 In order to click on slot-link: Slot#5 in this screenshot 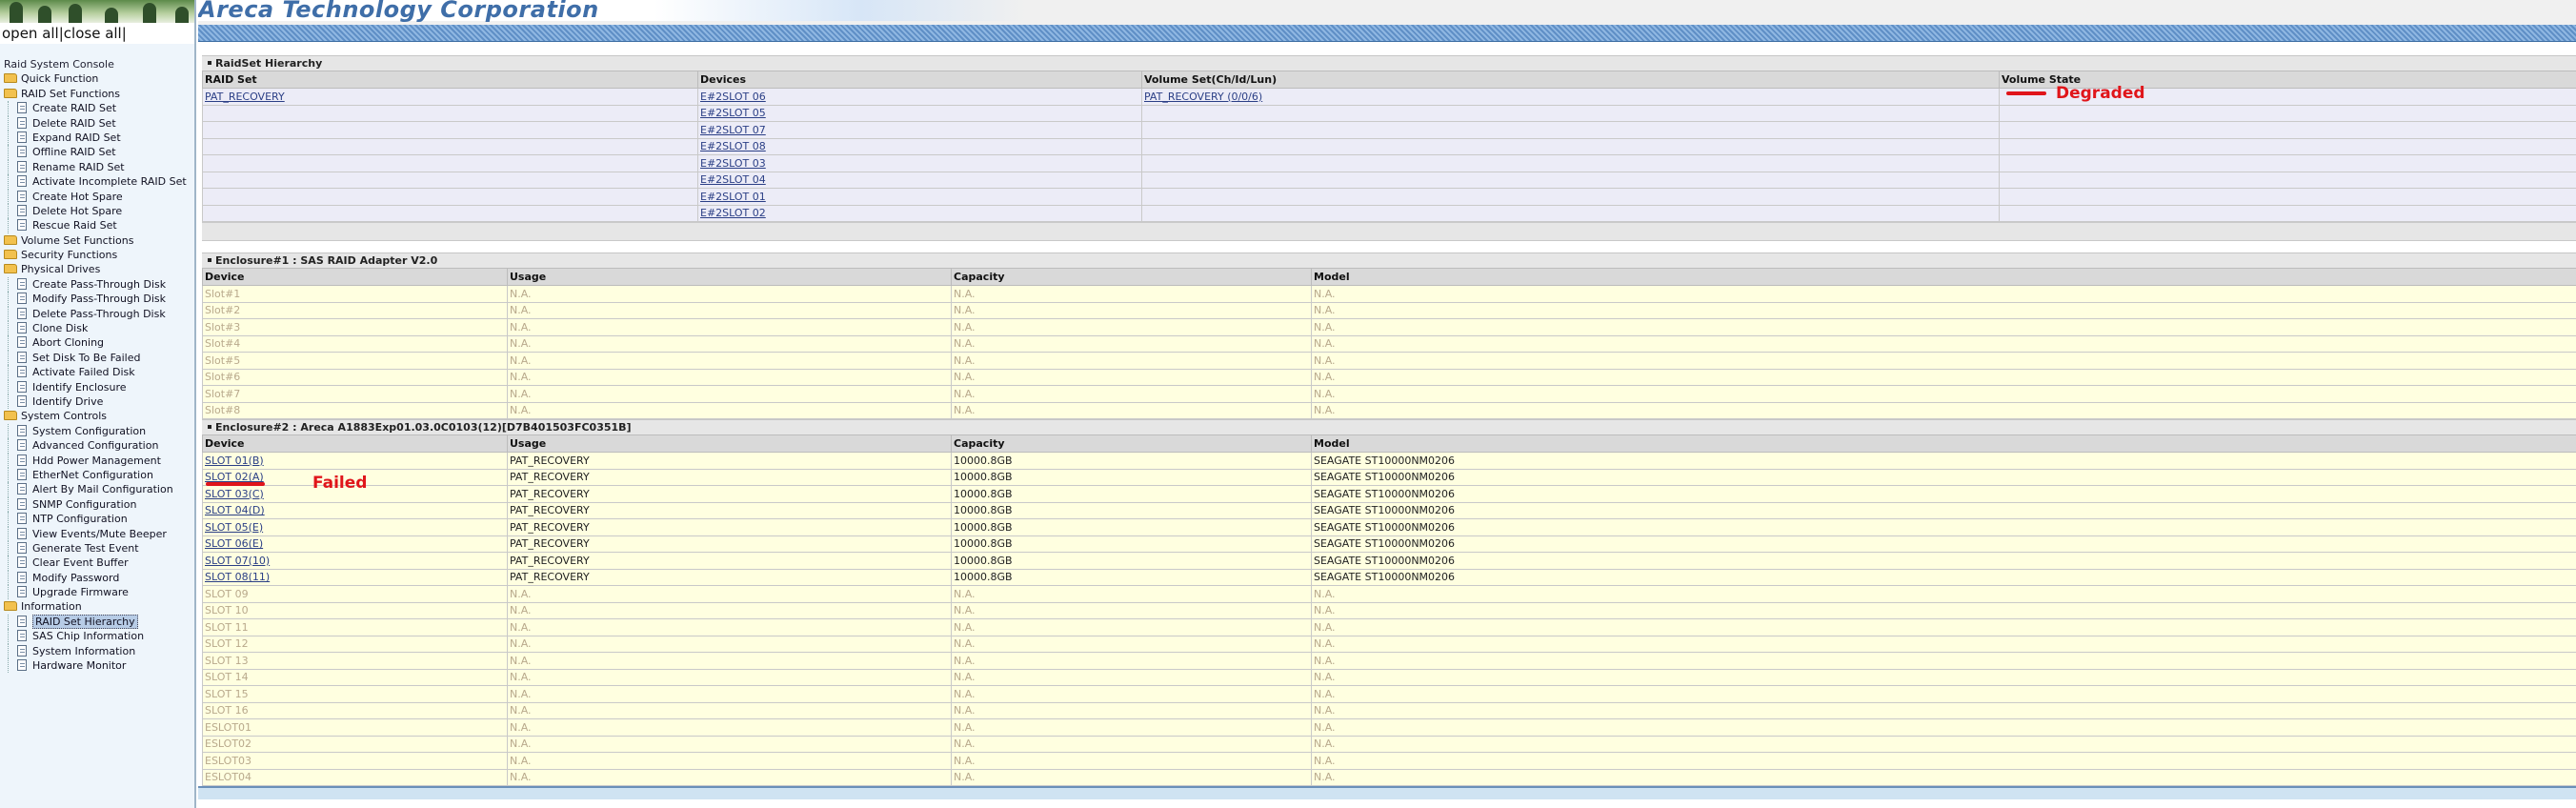, I will do `click(223, 360)`.